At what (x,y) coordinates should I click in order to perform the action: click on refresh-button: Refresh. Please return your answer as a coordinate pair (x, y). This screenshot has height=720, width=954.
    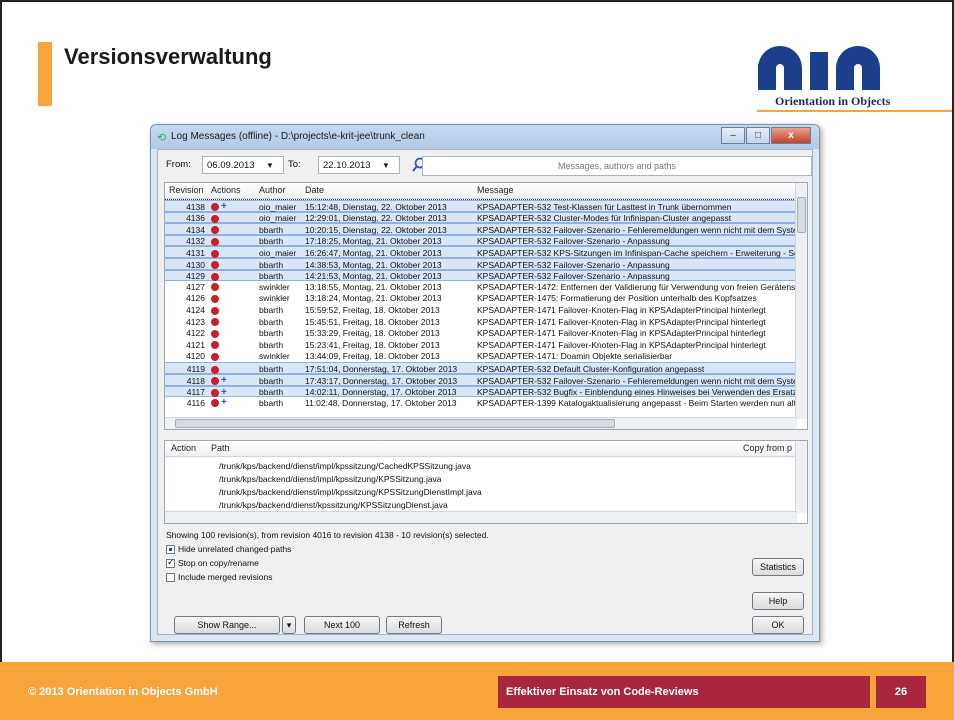
    Looking at the image, I should click on (414, 625).